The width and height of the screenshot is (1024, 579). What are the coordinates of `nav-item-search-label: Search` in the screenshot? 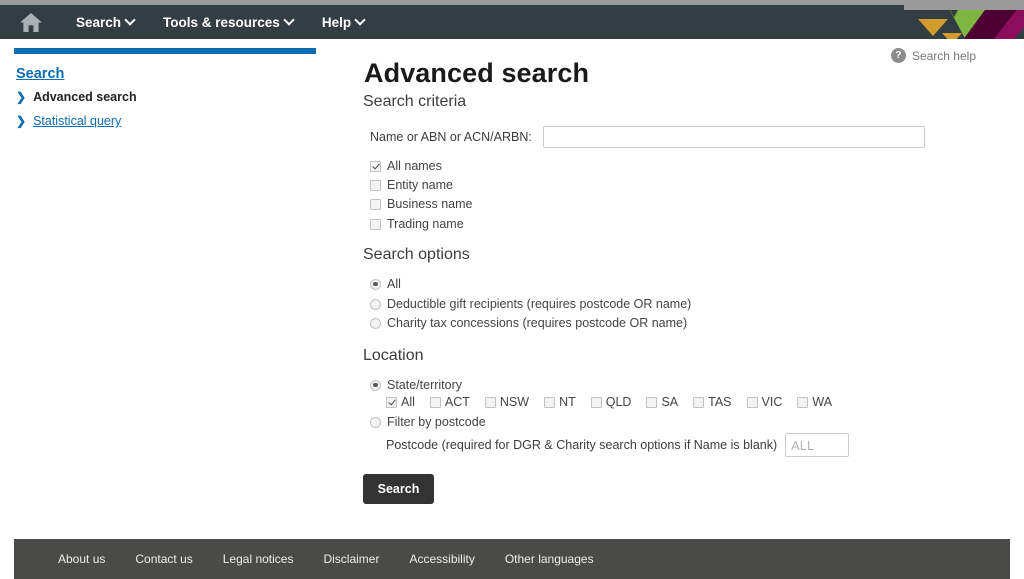 It's located at (99, 22).